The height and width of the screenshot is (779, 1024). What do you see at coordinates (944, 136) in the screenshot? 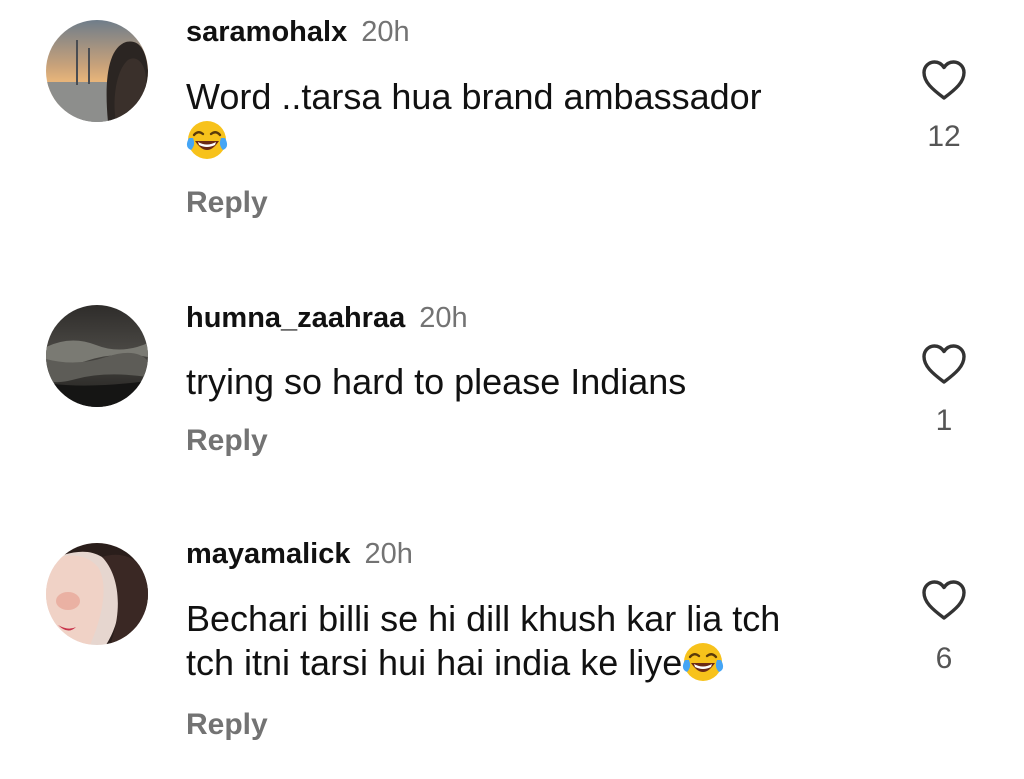
I see `like-count: 12` at bounding box center [944, 136].